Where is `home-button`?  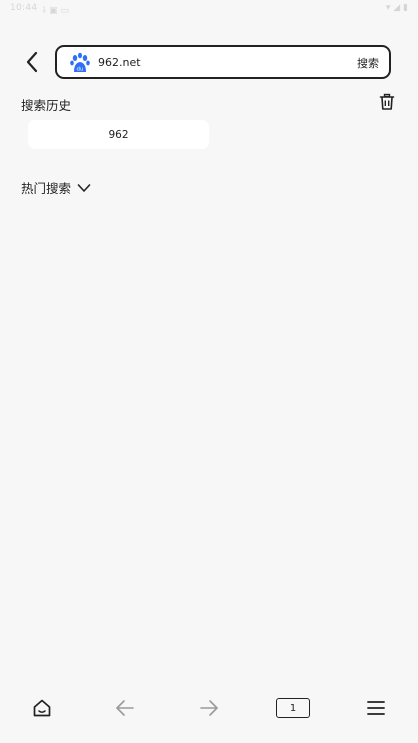
home-button is located at coordinates (42, 708).